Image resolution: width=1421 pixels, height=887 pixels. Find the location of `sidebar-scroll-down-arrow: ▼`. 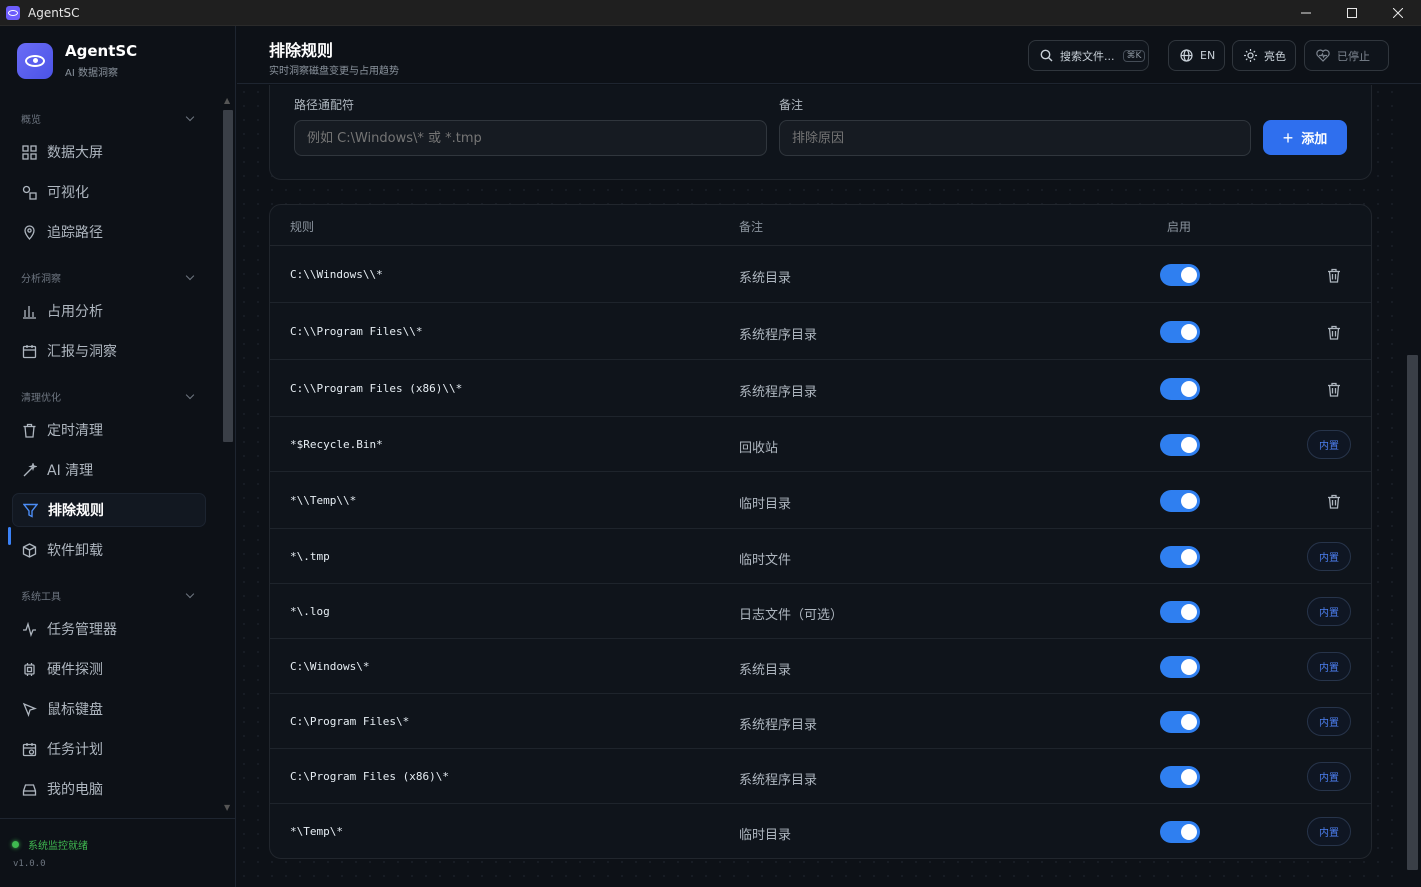

sidebar-scroll-down-arrow: ▼ is located at coordinates (227, 807).